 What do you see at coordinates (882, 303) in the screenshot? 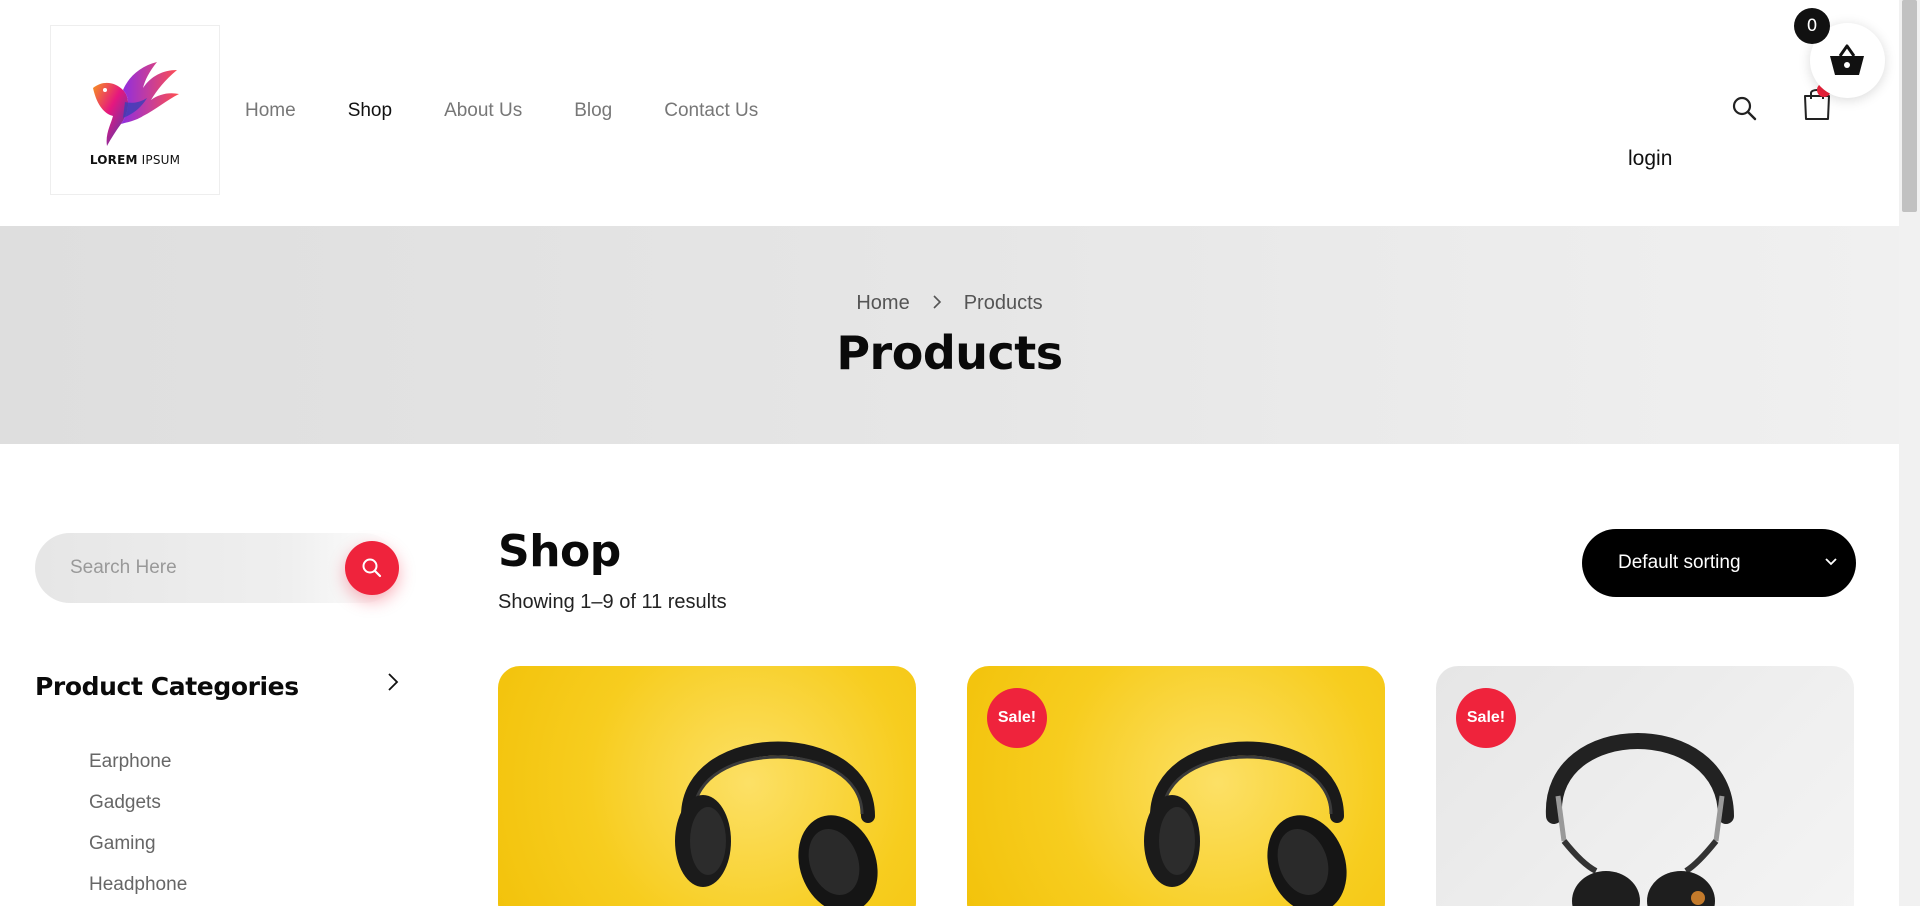
I see `breadcrumb-home: Home` at bounding box center [882, 303].